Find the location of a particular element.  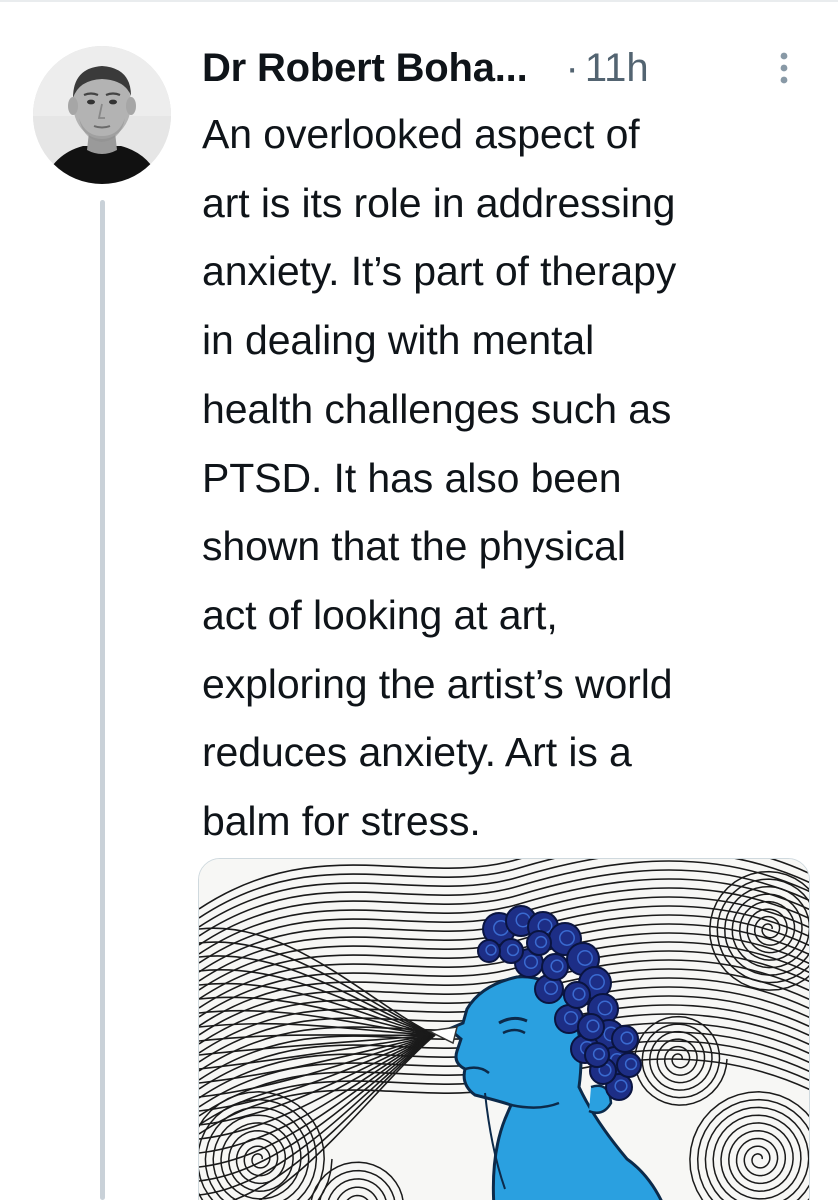

tweet-timestamp: 11h is located at coordinates (617, 68).